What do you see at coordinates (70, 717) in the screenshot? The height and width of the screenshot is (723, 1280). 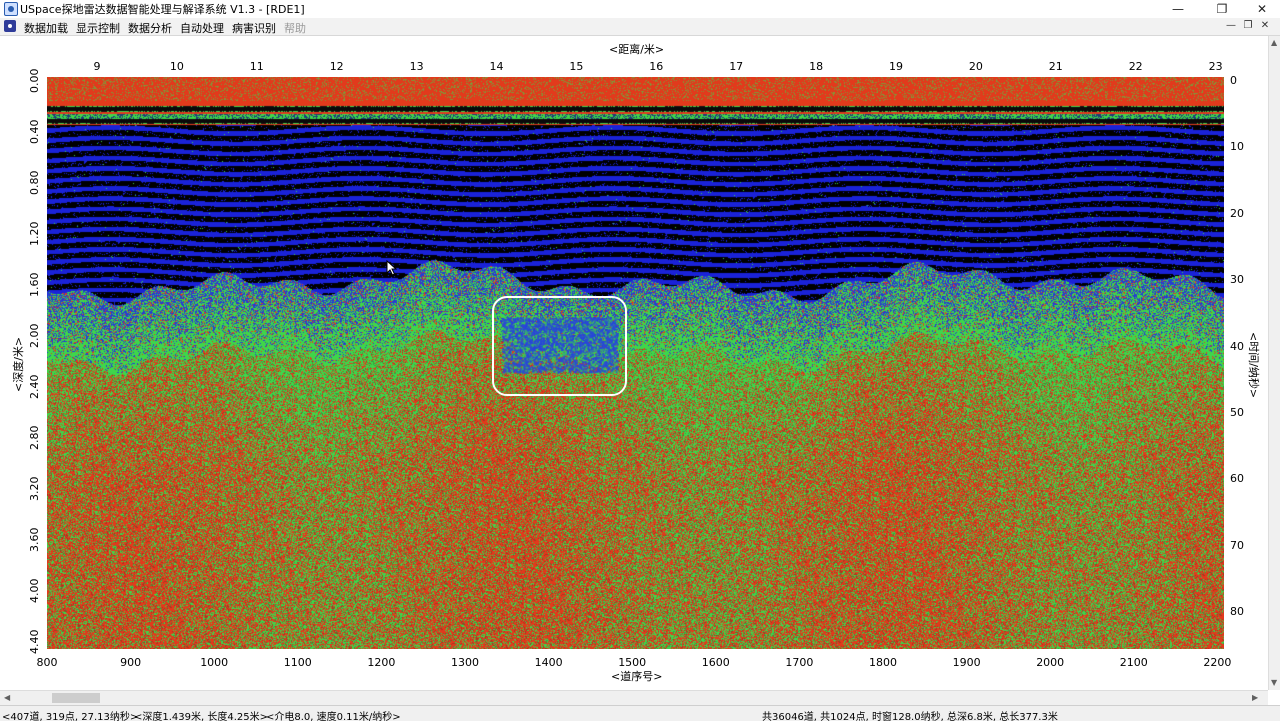 I see `status-cursor-position: <407道, 319点, 27.13纳秒>` at bounding box center [70, 717].